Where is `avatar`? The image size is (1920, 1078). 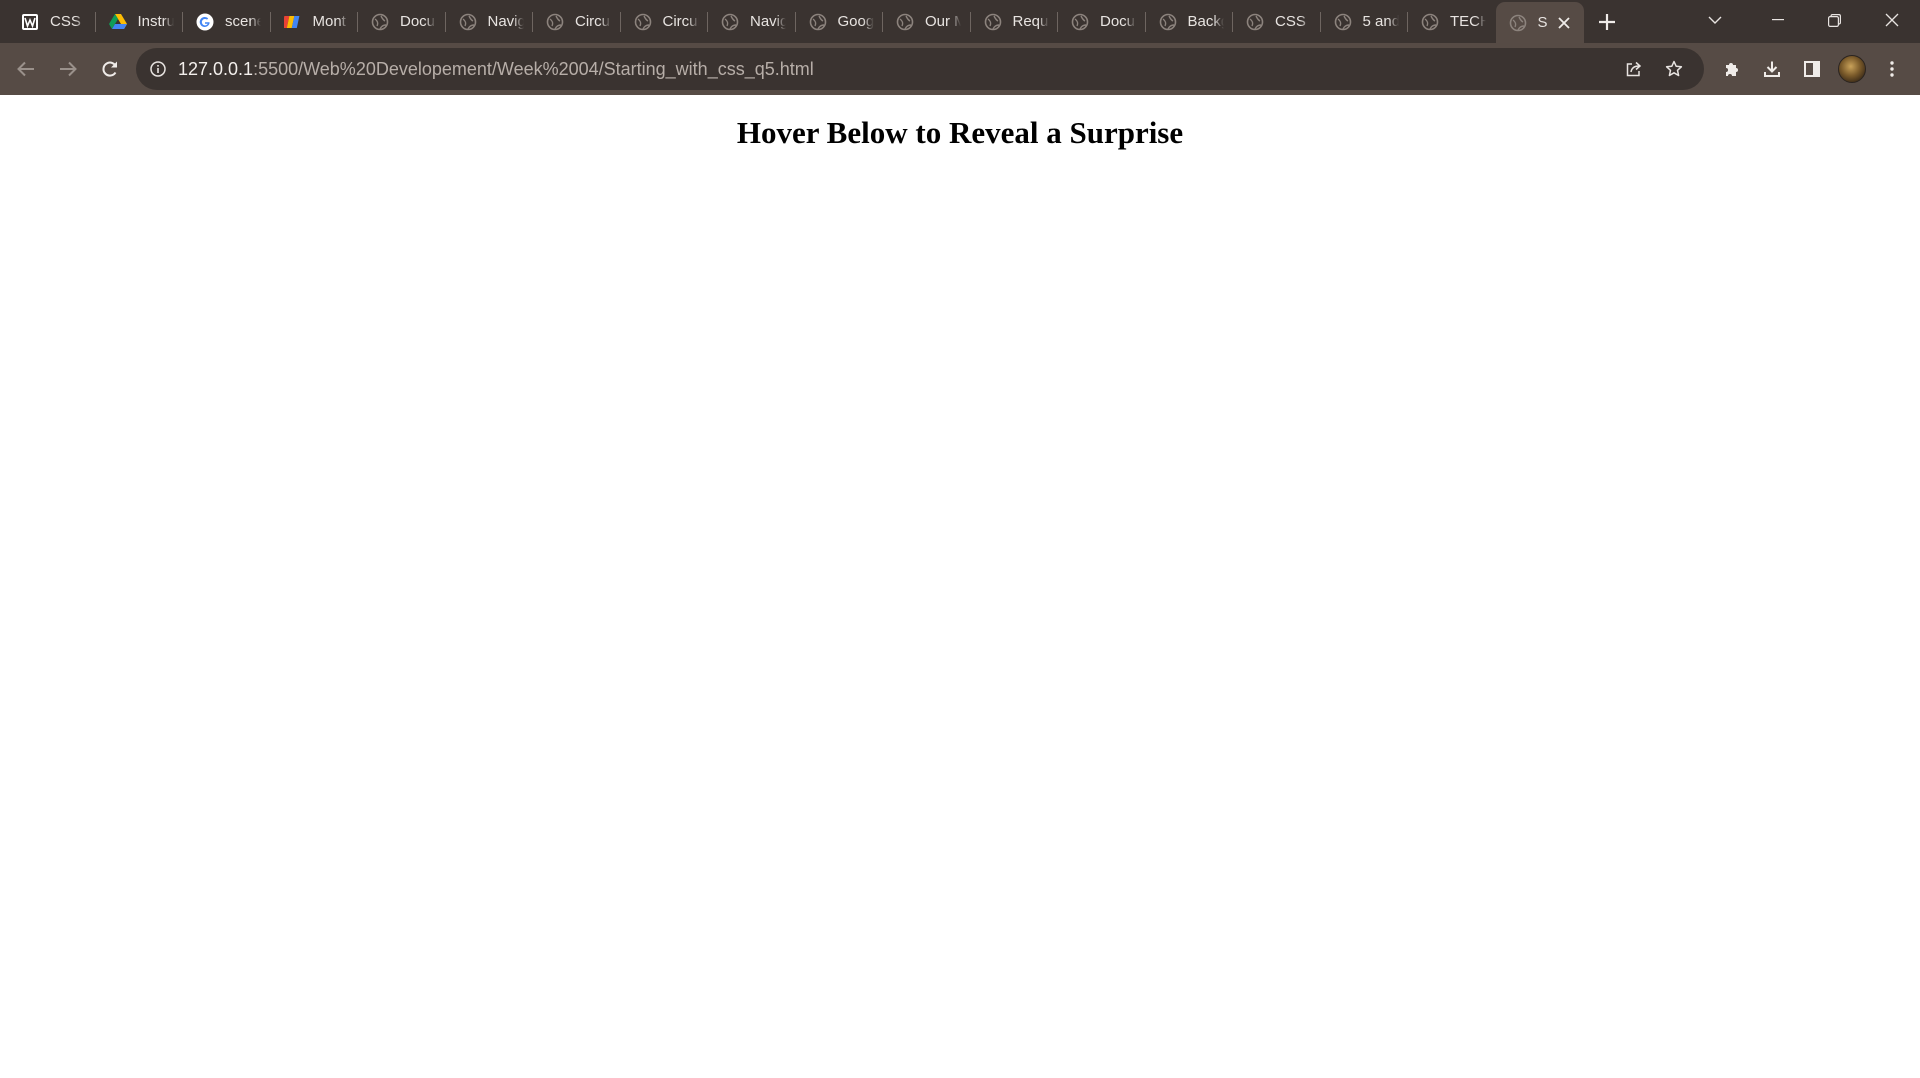
avatar is located at coordinates (1852, 69).